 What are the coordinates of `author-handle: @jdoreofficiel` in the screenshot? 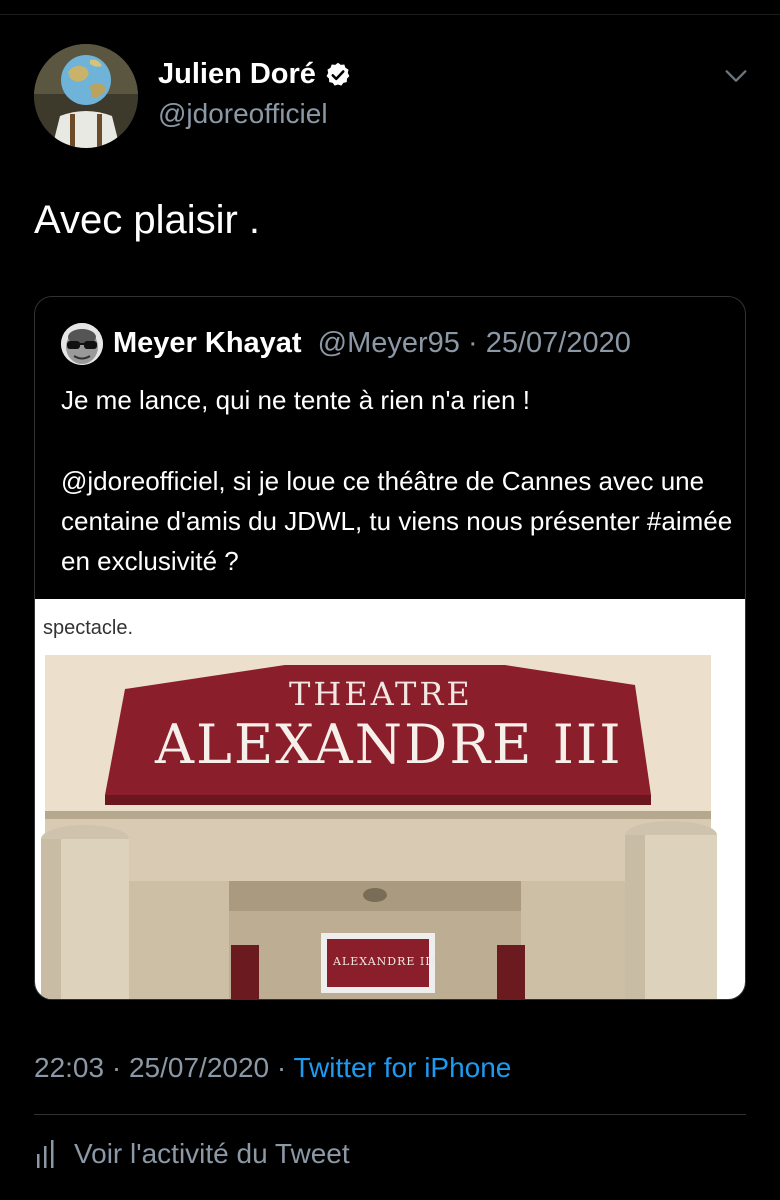 It's located at (243, 114).